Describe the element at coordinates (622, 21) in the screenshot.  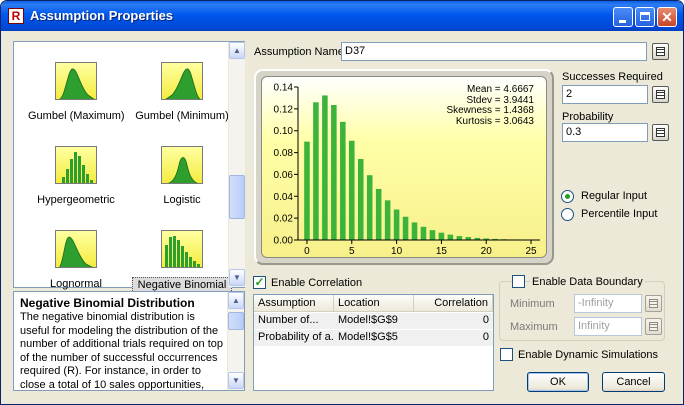
I see `minimize-icon` at that location.